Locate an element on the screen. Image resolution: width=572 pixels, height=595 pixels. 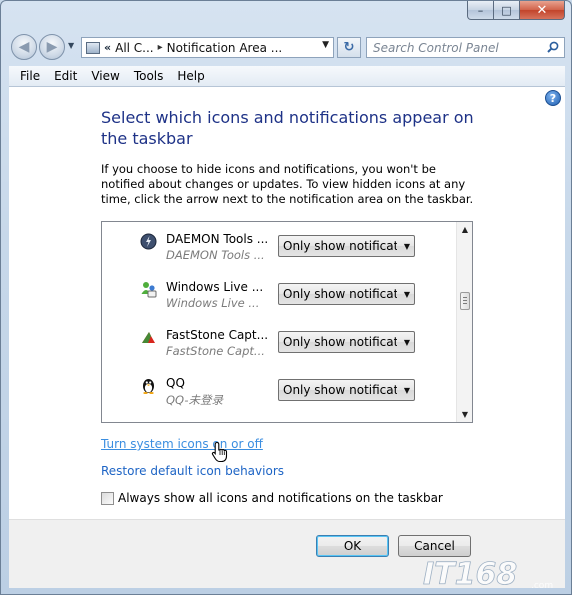
scrollbar-thumb is located at coordinates (465, 301).